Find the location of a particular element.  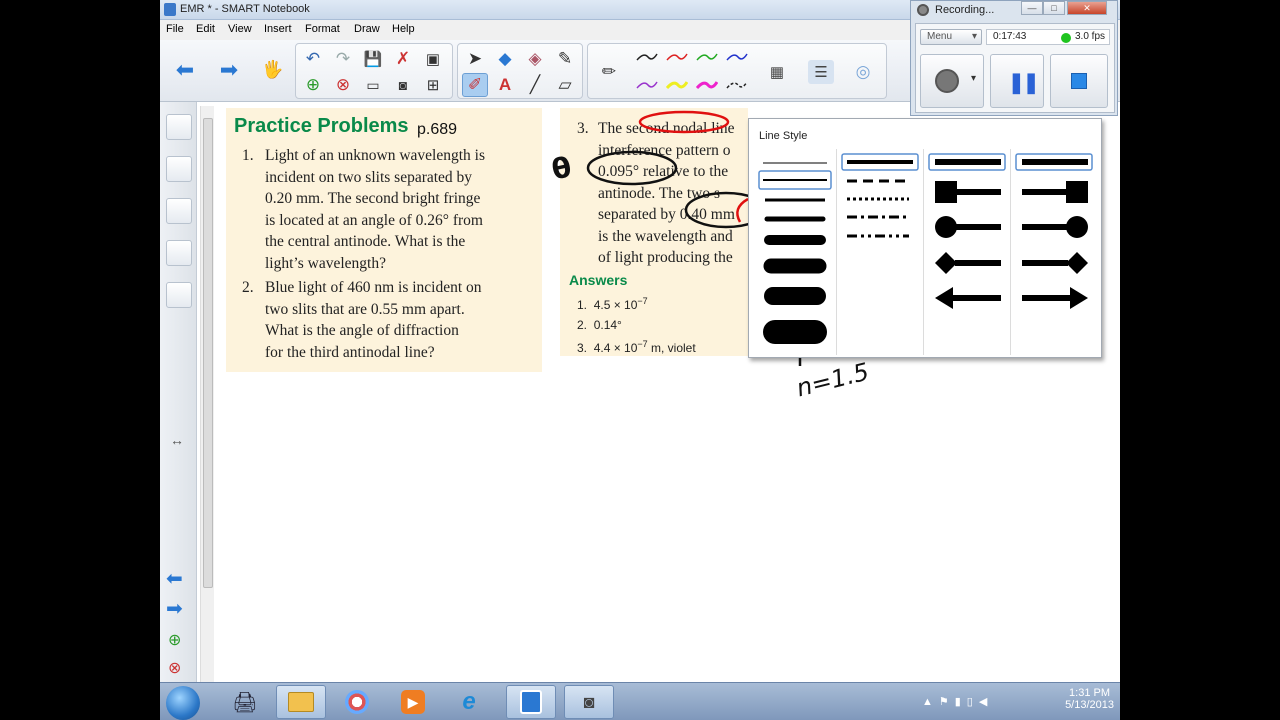

start-cap-round-head is located at coordinates (946, 227).